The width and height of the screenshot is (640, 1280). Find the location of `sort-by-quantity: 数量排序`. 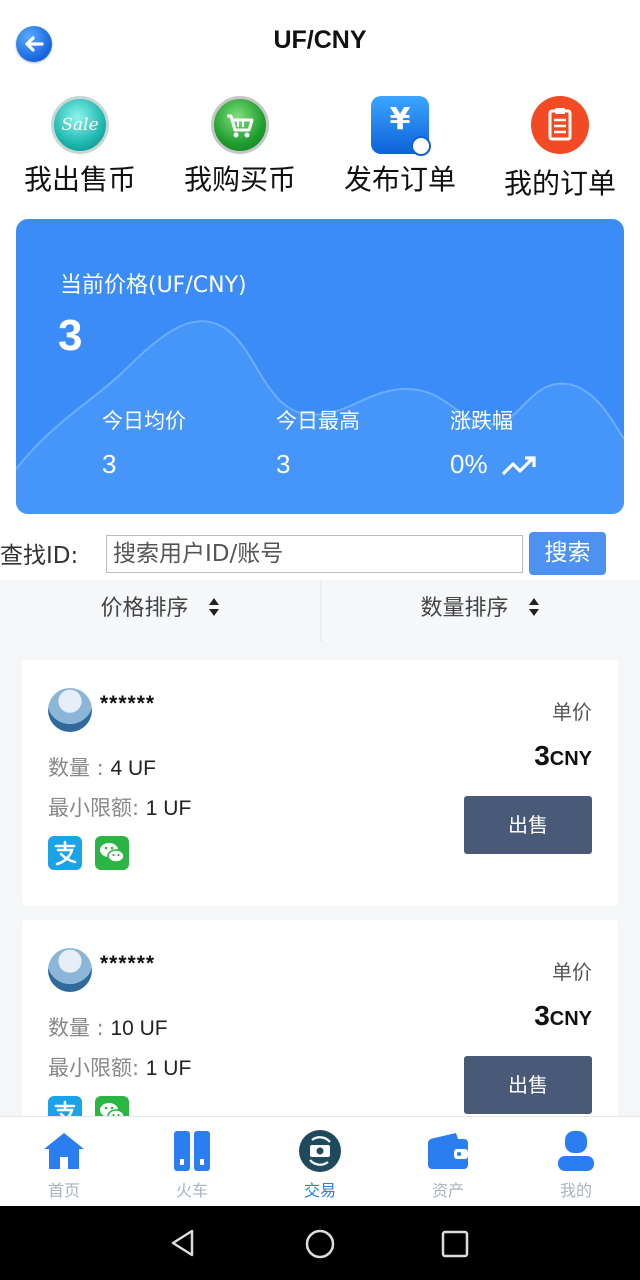

sort-by-quantity: 数量排序 is located at coordinates (480, 611).